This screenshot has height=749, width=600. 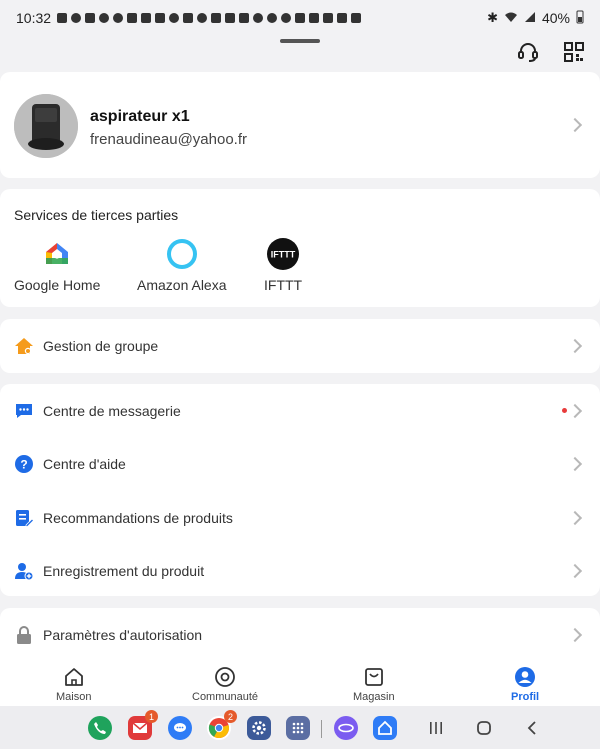 I want to click on weather-icon, so click(x=314, y=18).